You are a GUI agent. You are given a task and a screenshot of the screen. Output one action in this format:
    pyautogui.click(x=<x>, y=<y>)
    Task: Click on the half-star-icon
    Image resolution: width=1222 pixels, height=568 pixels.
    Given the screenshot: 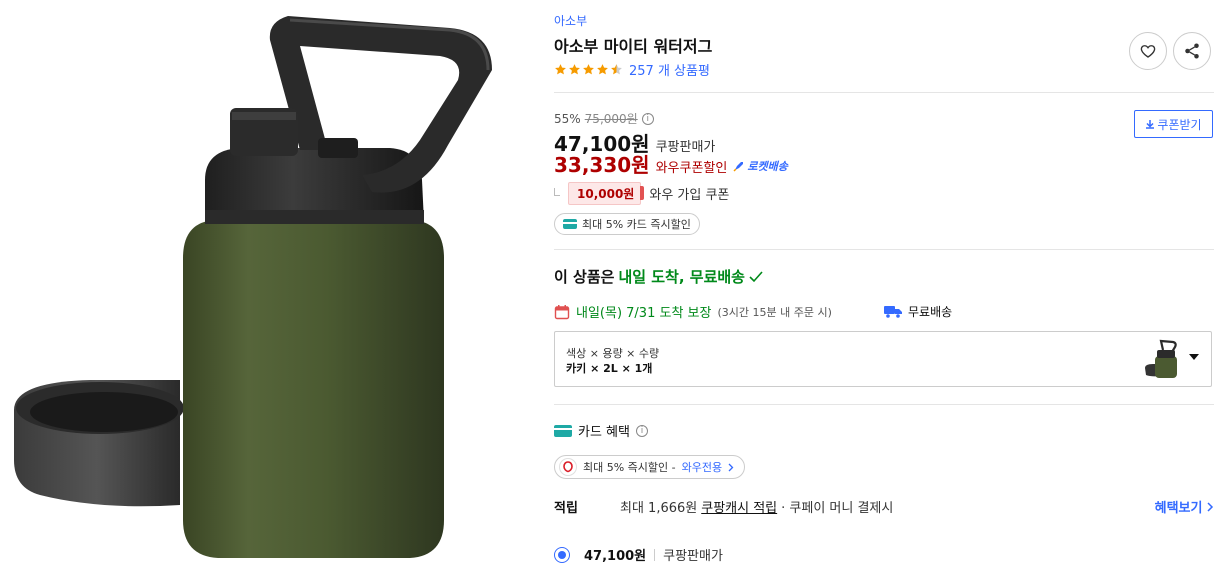 What is the action you would take?
    pyautogui.click(x=616, y=69)
    